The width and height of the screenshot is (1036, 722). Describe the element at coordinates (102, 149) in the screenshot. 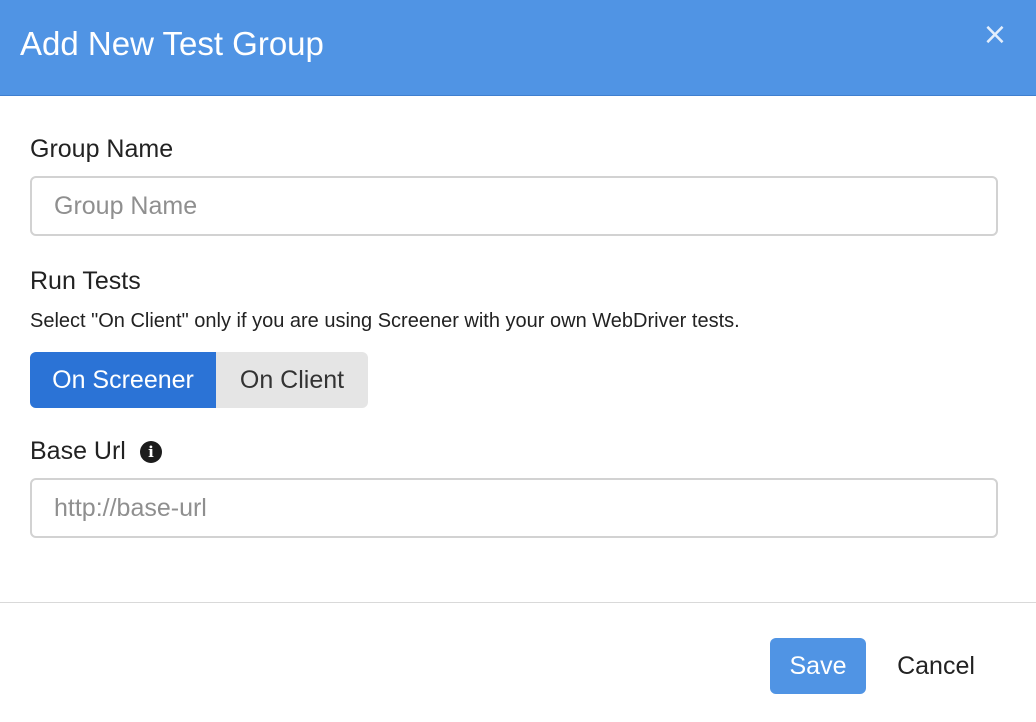

I see `group-name-label: Group Name` at that location.